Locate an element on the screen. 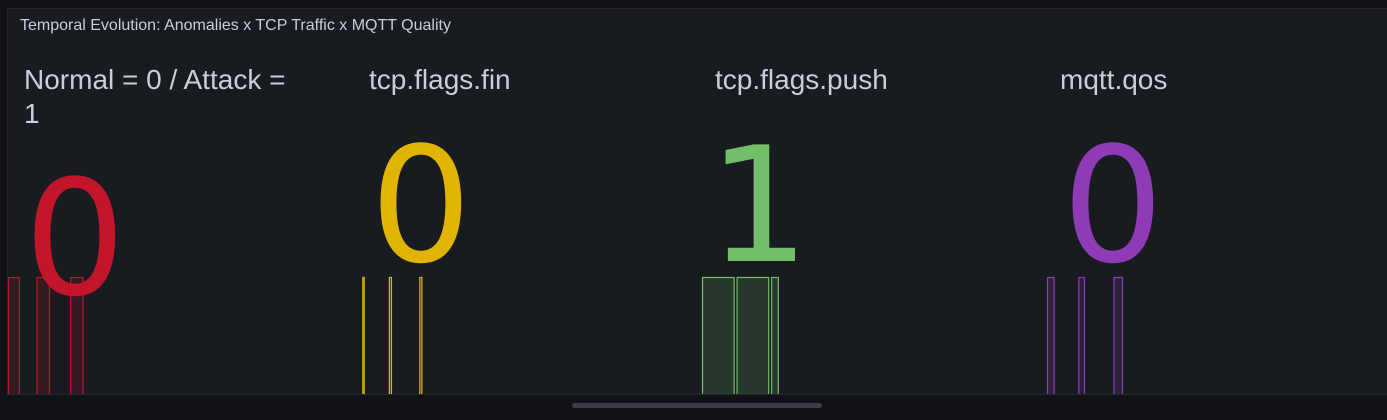 The image size is (1387, 420). stat-value-tcp-push: 1 is located at coordinates (759, 205).